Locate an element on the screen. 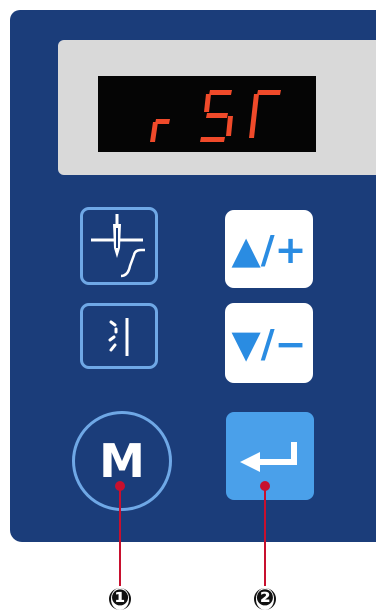 This screenshot has height=611, width=376. callout-overlay is located at coordinates (192, 533).